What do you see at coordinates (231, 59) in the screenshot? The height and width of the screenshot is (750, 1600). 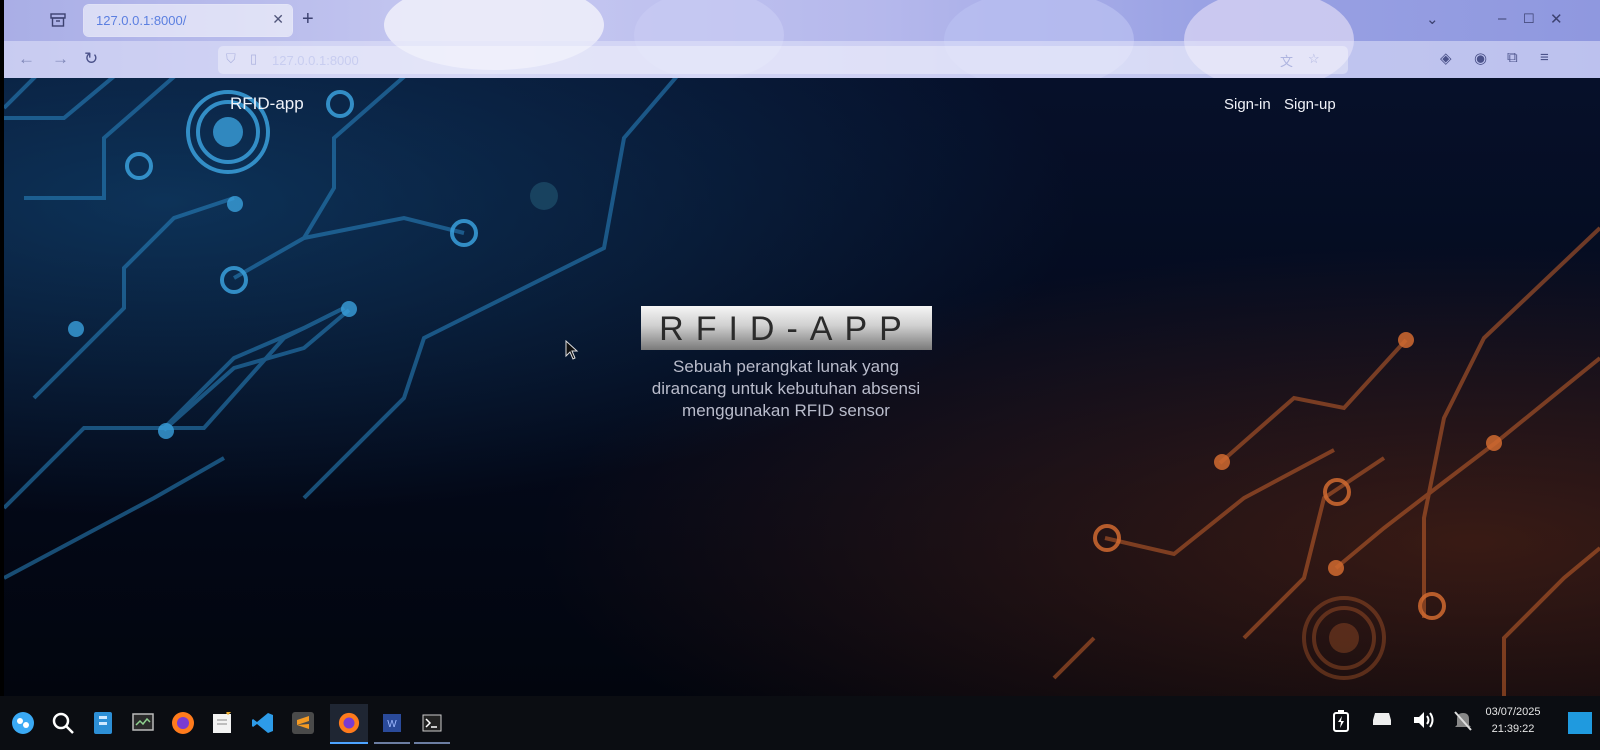 I see `shield-icon: ⛉` at bounding box center [231, 59].